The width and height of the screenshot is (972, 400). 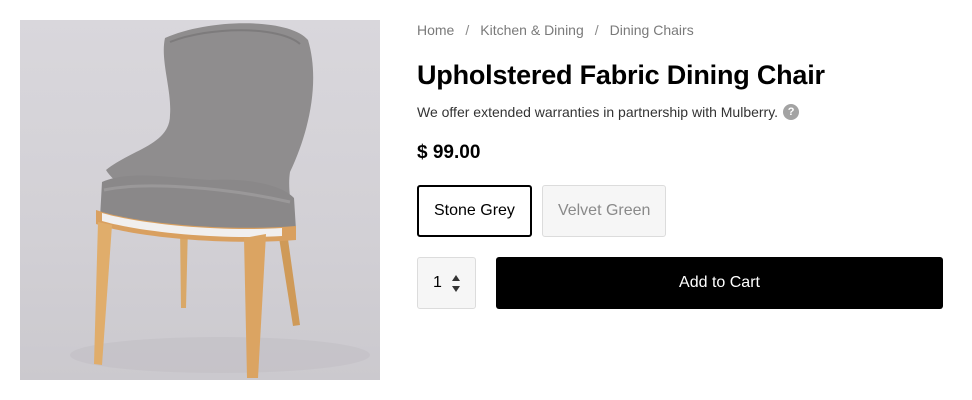 I want to click on variant-selector: Stone Grey Velvet Green, so click(x=542, y=211).